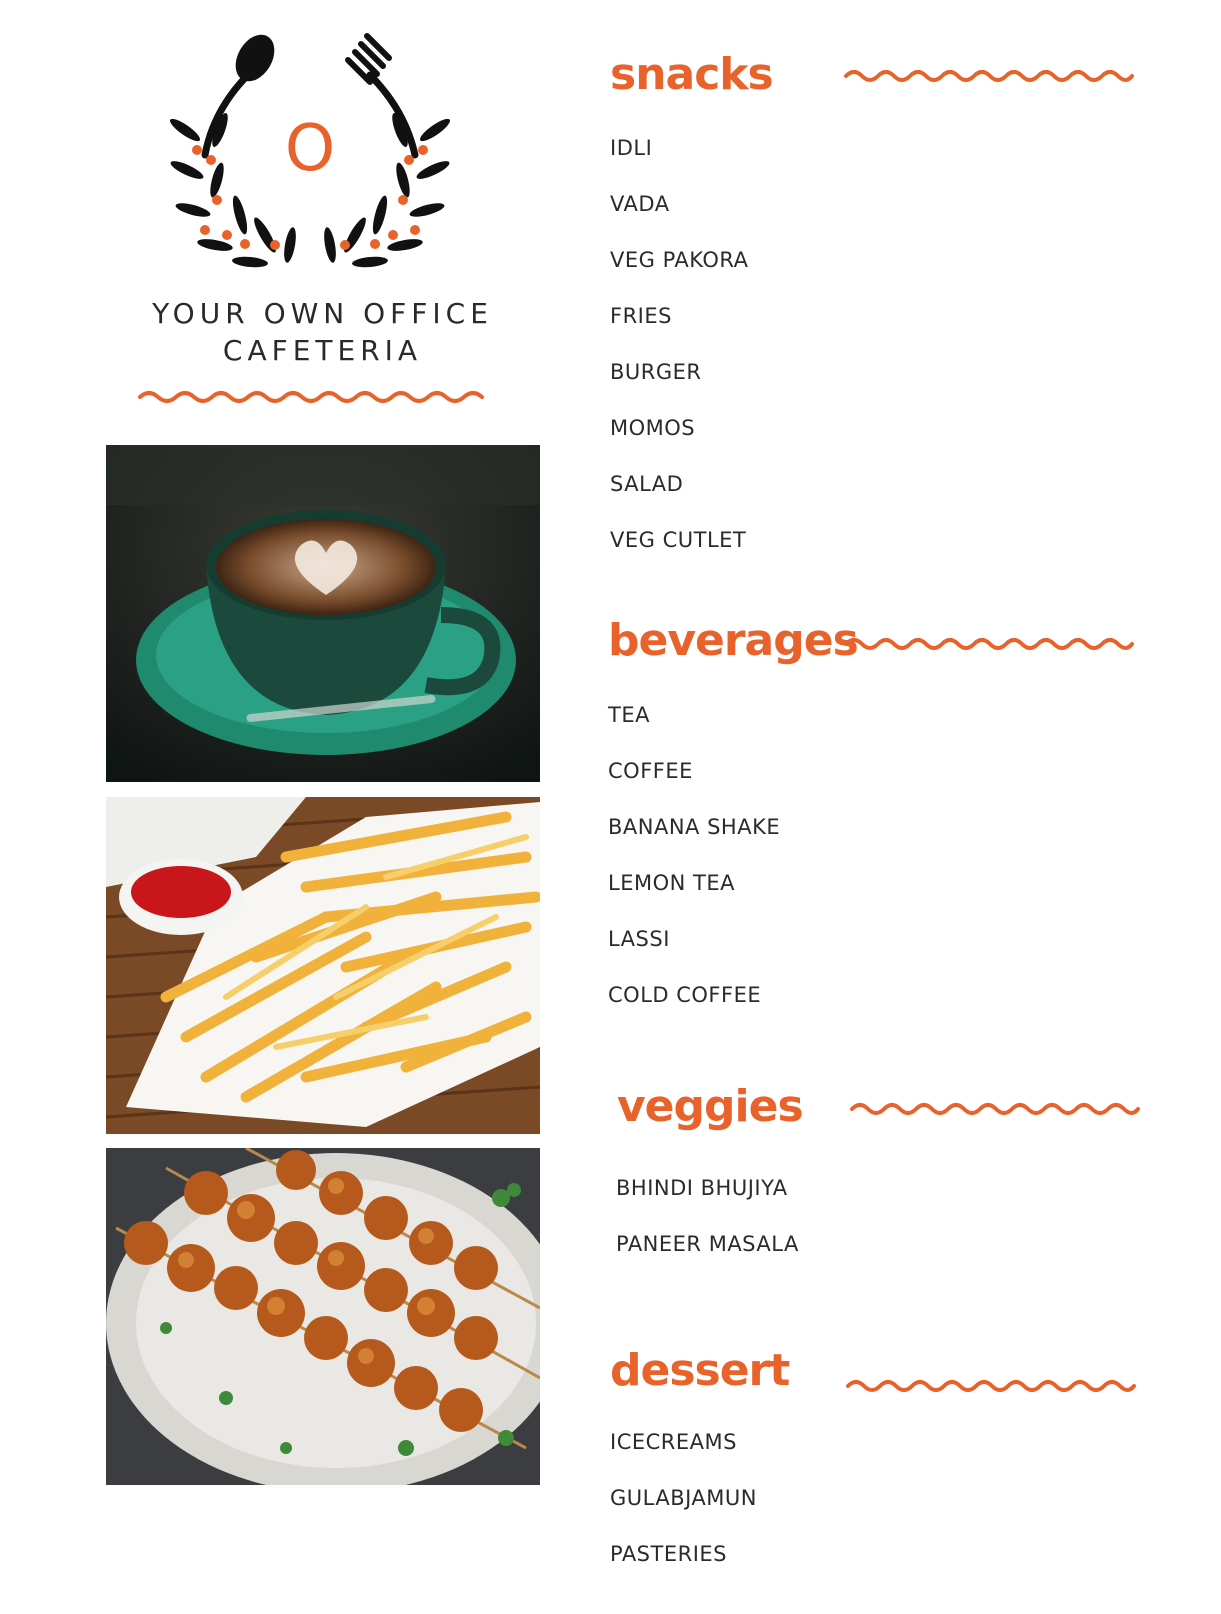  Describe the element at coordinates (650, 771) in the screenshot. I see `list-item: COFFEE` at that location.